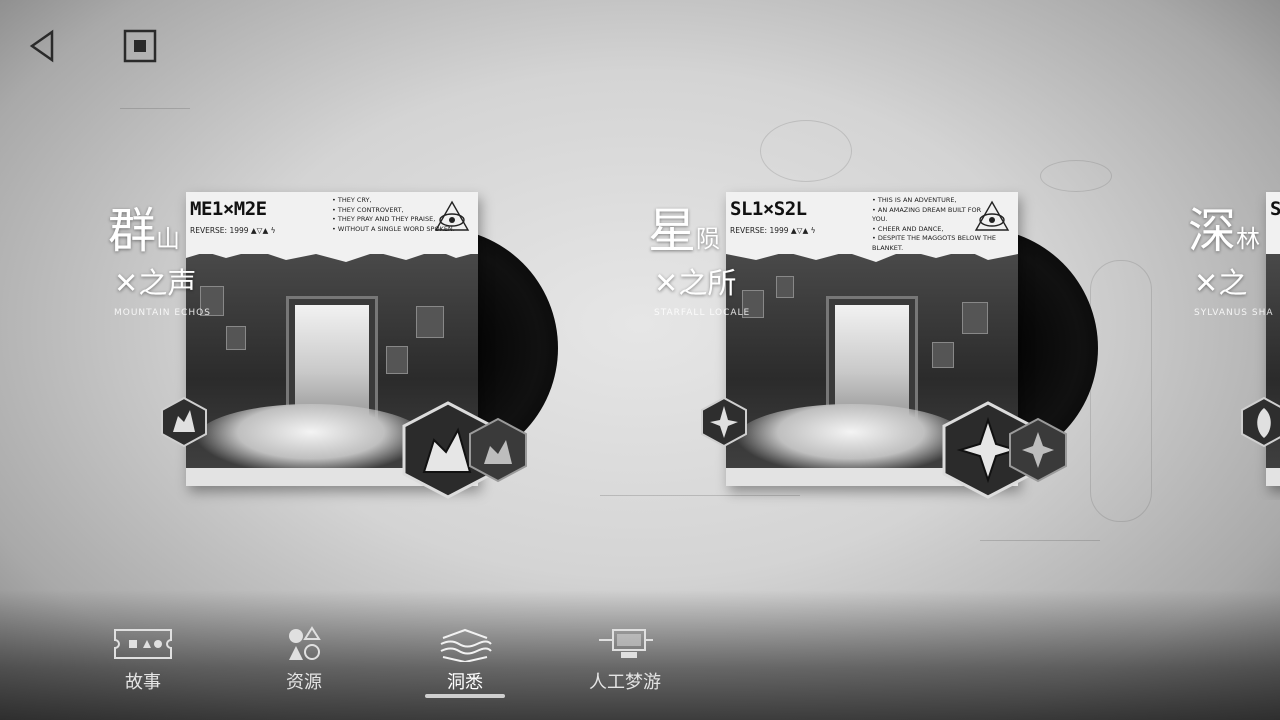 Image resolution: width=1280 pixels, height=720 pixels. Describe the element at coordinates (143, 660) in the screenshot. I see `nav-story: 故事` at that location.